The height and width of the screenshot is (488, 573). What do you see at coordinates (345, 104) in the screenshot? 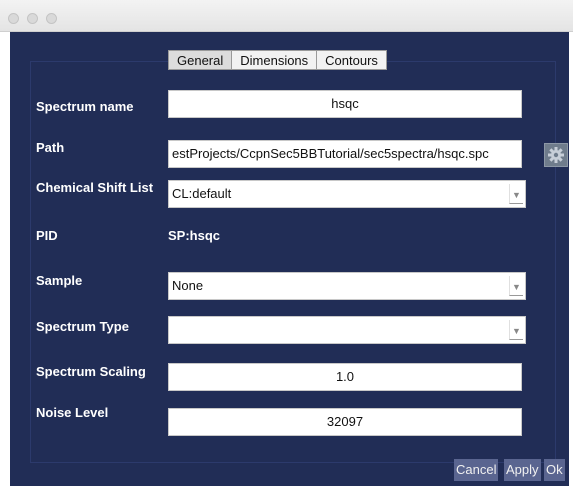
I see `spectrum-name-field: hsqc` at bounding box center [345, 104].